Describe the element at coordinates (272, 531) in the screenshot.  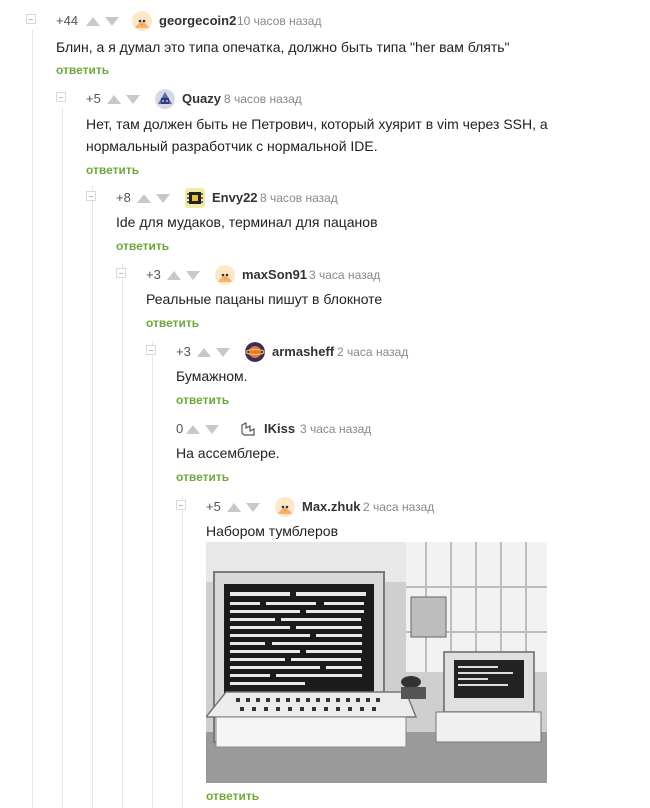
I see `comment-text: Набором тумблеров` at that location.